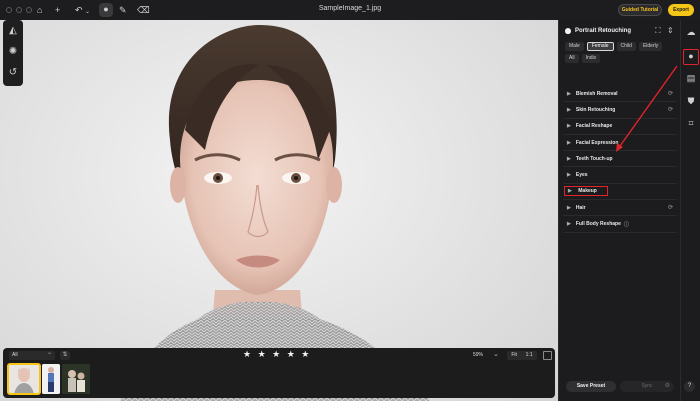  Describe the element at coordinates (603, 31) in the screenshot. I see `panel-title: Portrait Retouching` at that location.